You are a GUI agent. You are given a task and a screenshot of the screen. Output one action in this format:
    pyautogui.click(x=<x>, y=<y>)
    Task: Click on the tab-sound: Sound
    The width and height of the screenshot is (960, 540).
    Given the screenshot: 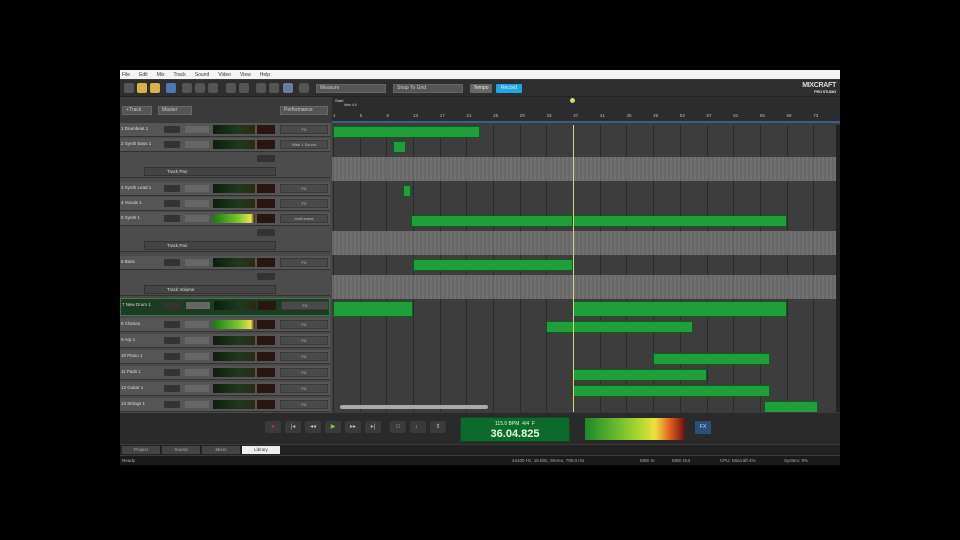 What is the action you would take?
    pyautogui.click(x=181, y=450)
    